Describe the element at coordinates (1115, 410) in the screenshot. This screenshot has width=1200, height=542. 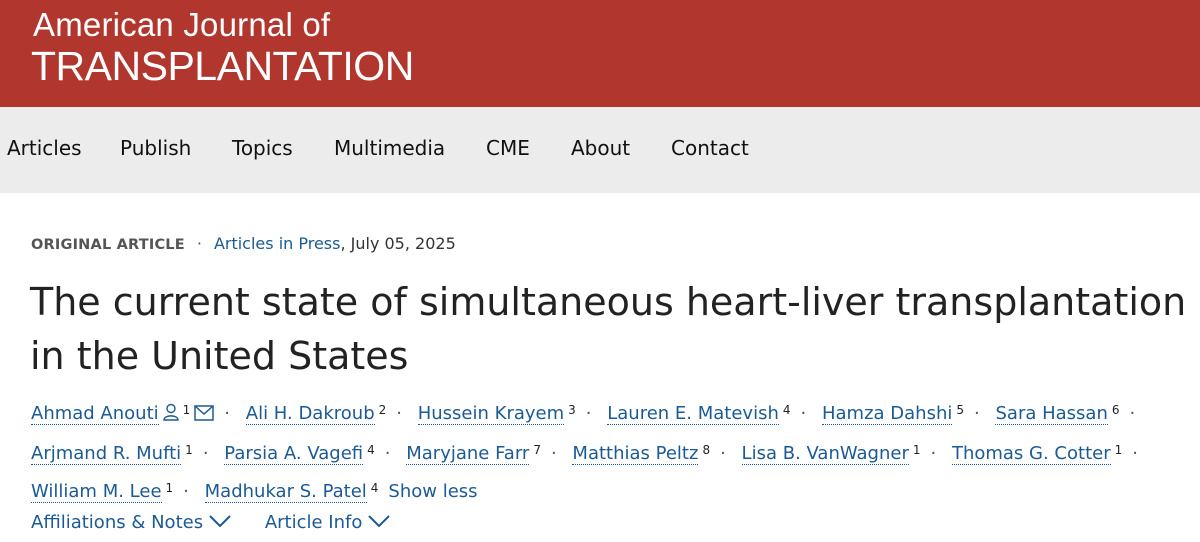
I see `affiliation-number: 6` at that location.